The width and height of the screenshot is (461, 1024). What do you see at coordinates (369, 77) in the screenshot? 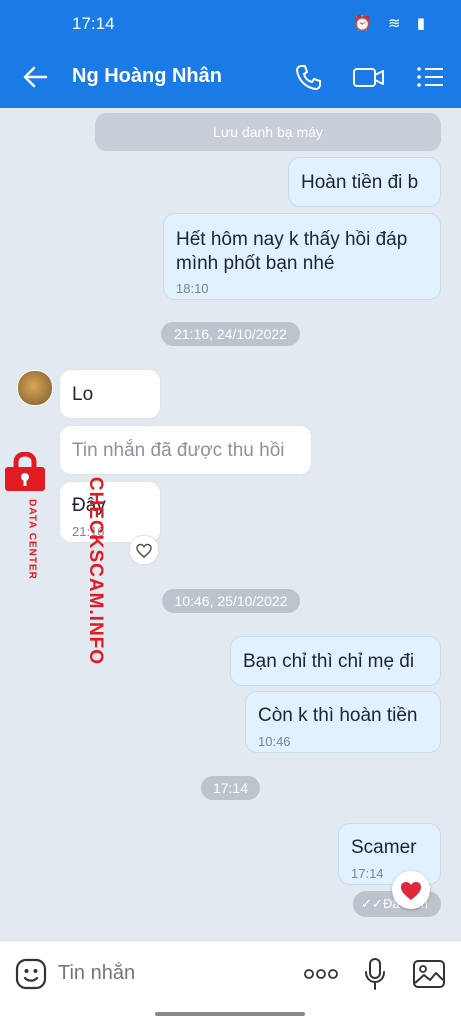
I see `video-icon` at bounding box center [369, 77].